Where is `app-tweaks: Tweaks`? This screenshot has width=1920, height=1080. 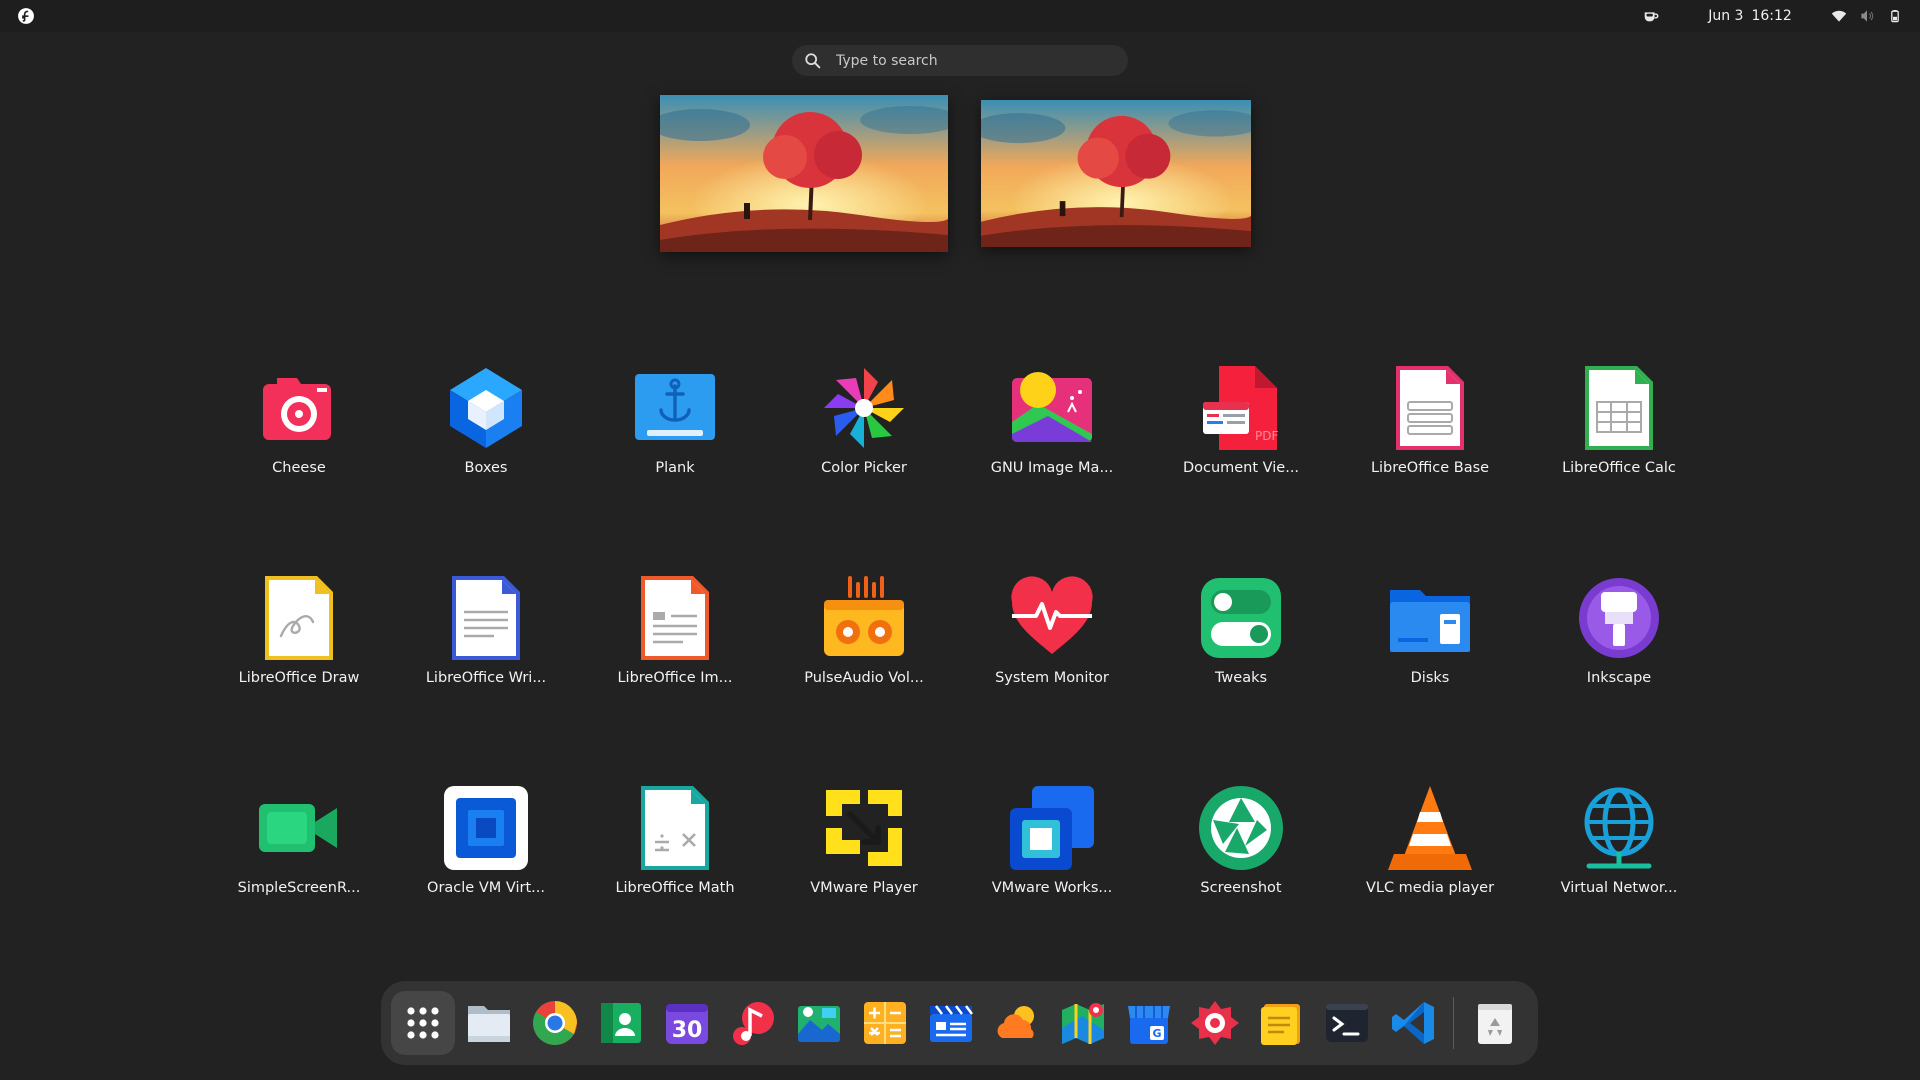 app-tweaks: Tweaks is located at coordinates (1241, 649).